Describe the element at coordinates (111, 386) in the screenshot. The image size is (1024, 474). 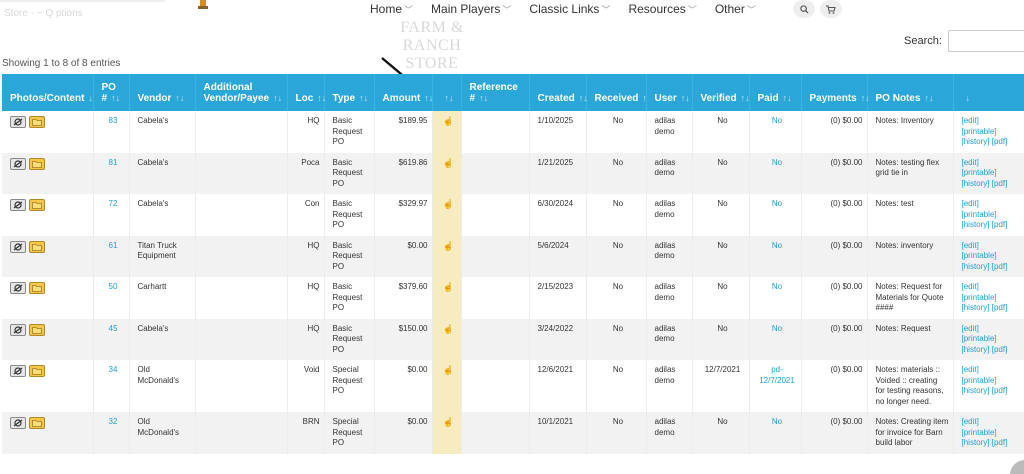
I see `cell-po: 34` at that location.